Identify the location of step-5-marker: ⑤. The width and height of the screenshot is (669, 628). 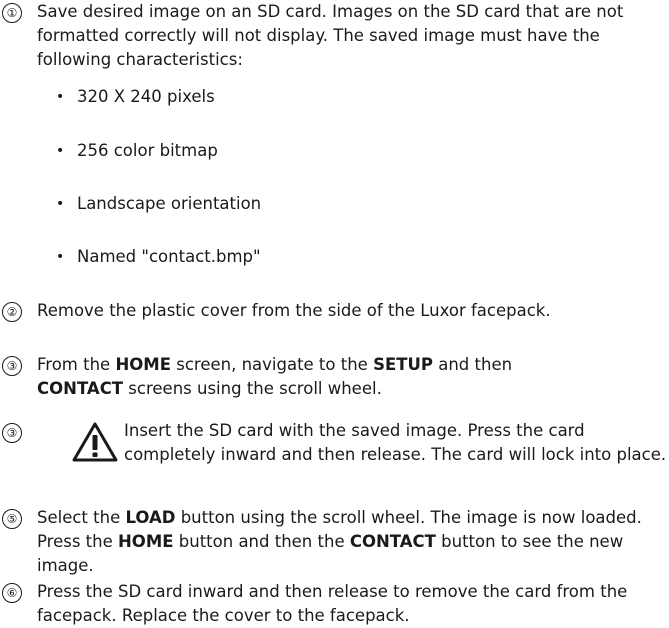
(12, 519).